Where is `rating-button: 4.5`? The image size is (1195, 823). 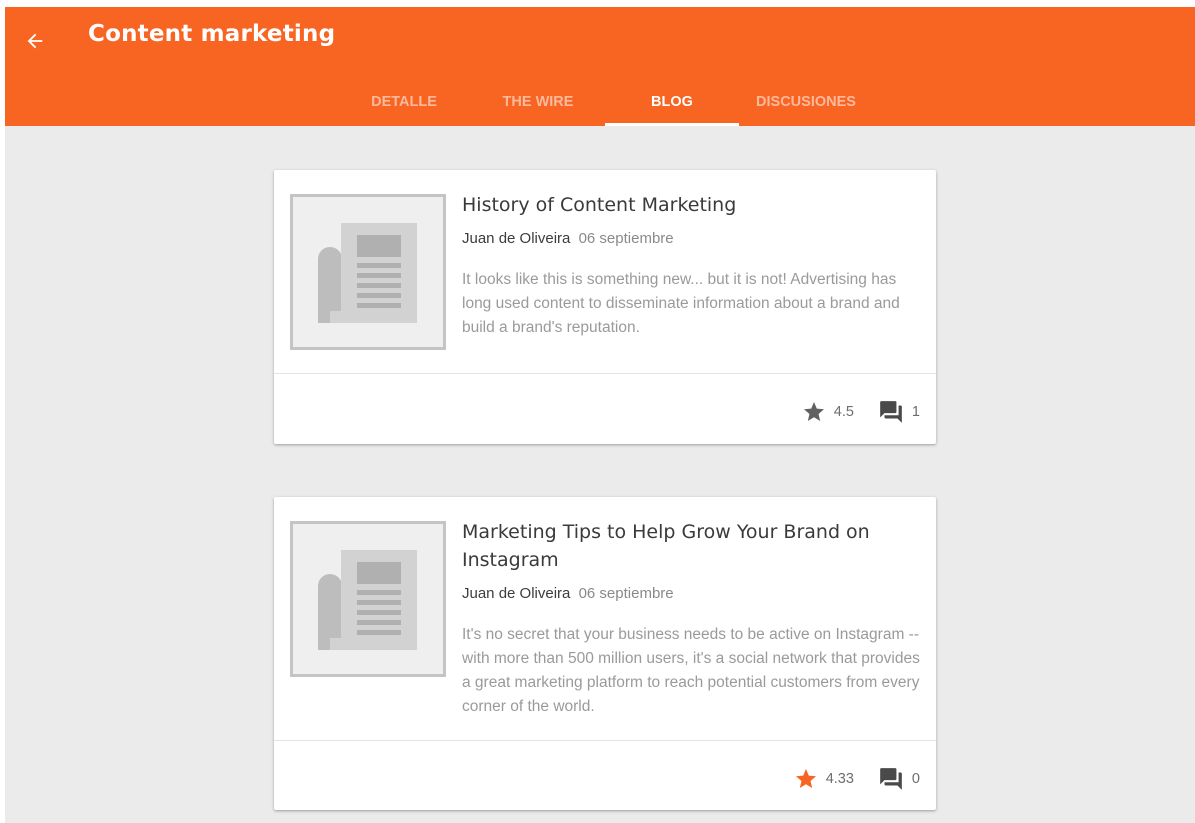 rating-button: 4.5 is located at coordinates (828, 412).